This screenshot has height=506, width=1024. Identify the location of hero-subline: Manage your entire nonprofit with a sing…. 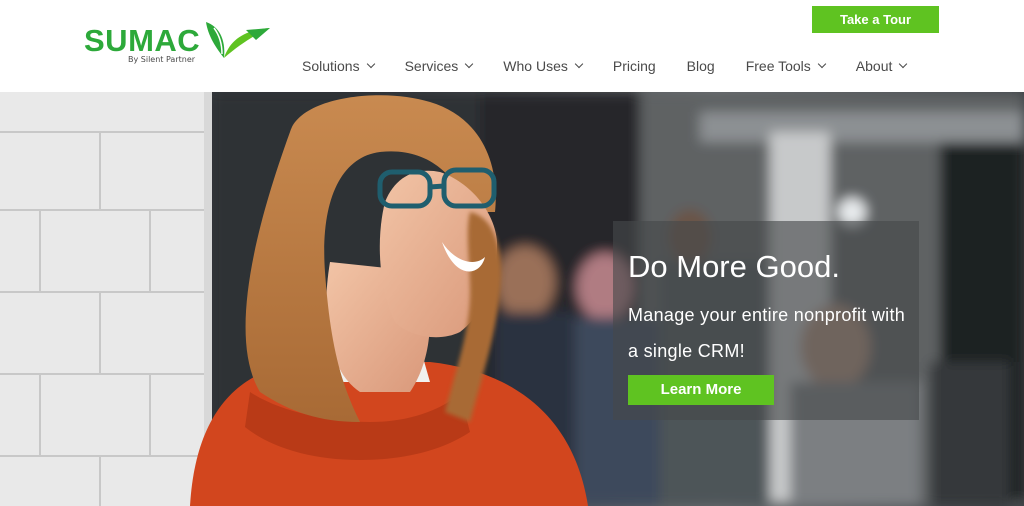
(767, 333).